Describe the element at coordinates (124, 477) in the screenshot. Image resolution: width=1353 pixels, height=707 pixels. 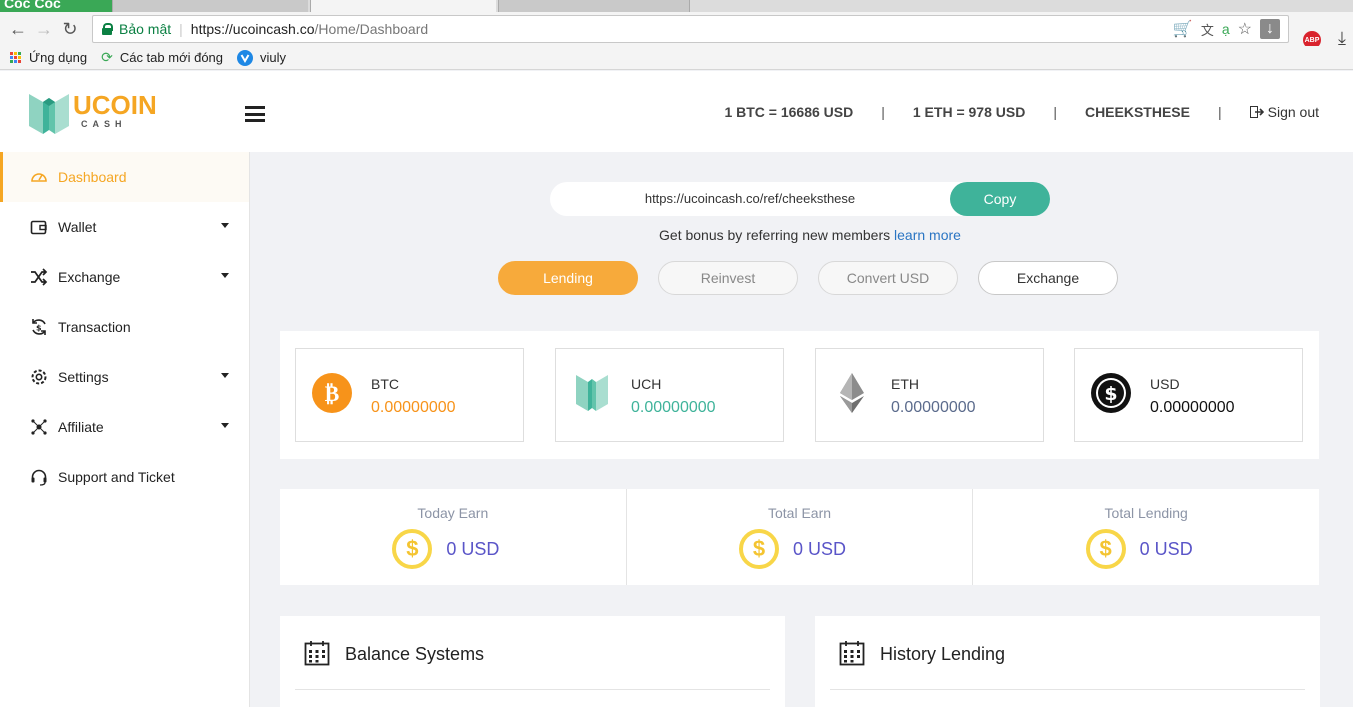
I see `sidebar-item-support: Support and Ticket` at that location.